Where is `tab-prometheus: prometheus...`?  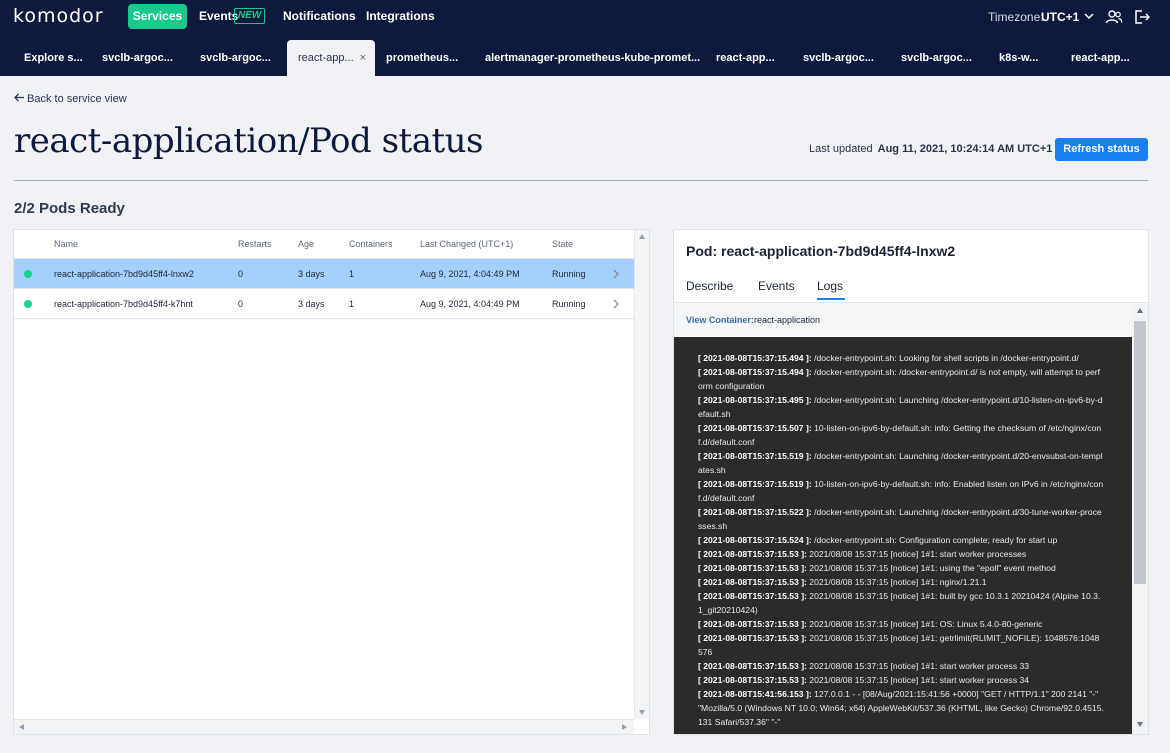
tab-prometheus: prometheus... is located at coordinates (422, 58).